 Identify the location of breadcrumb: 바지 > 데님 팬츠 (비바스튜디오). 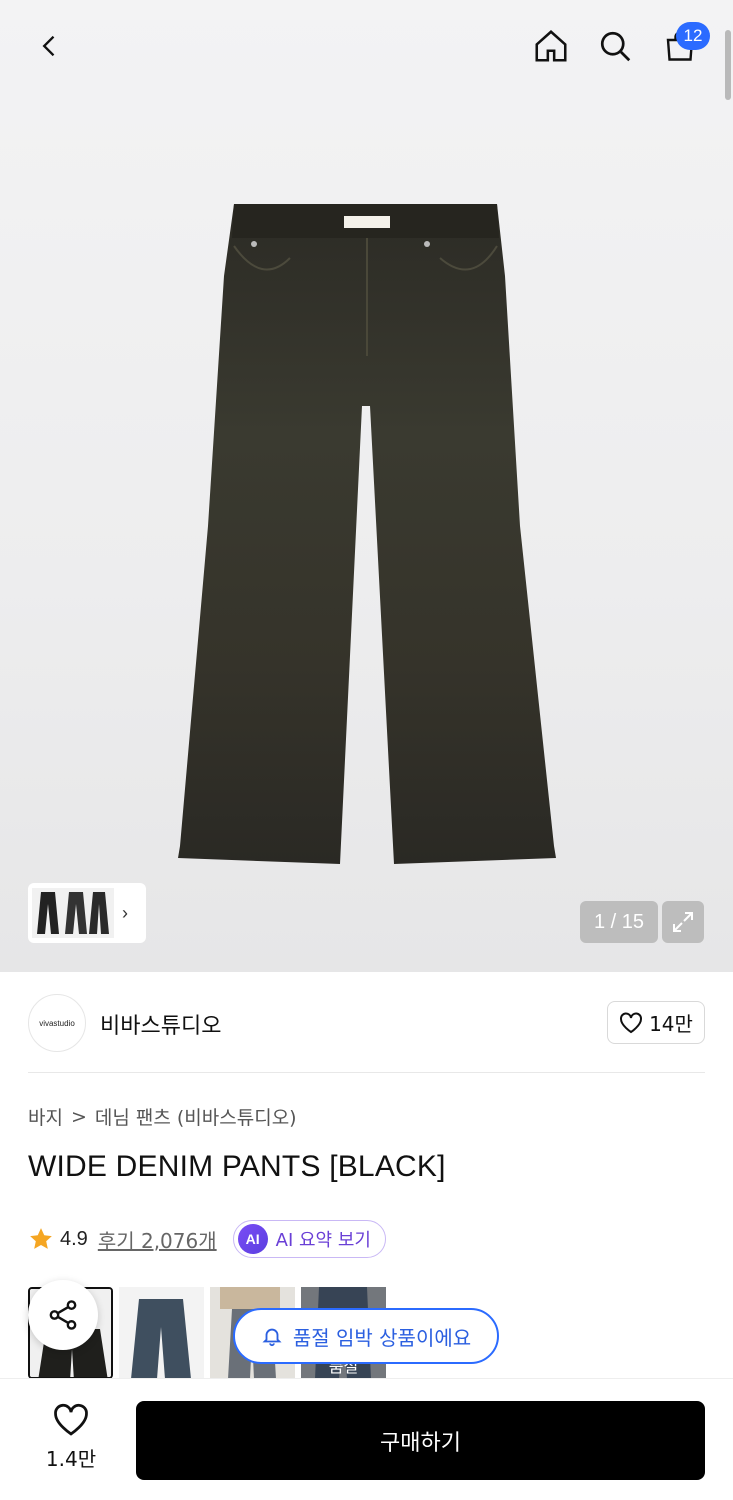
(162, 1116).